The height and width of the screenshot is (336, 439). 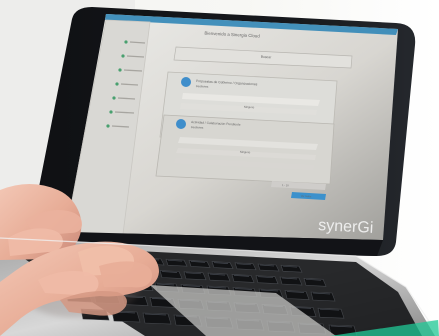 What do you see at coordinates (346, 227) in the screenshot?
I see `brand-logo: synerGi` at bounding box center [346, 227].